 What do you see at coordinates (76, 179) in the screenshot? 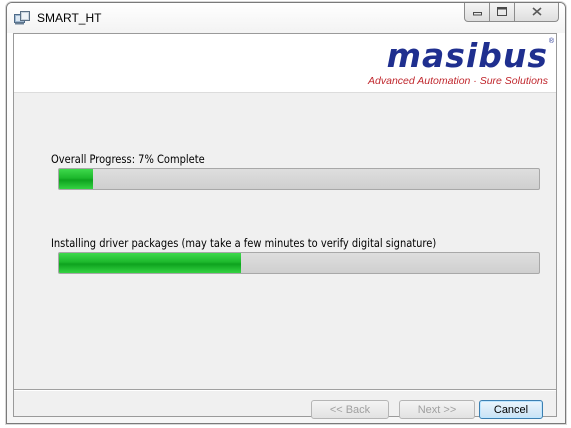
I see `overall-progress-fill` at bounding box center [76, 179].